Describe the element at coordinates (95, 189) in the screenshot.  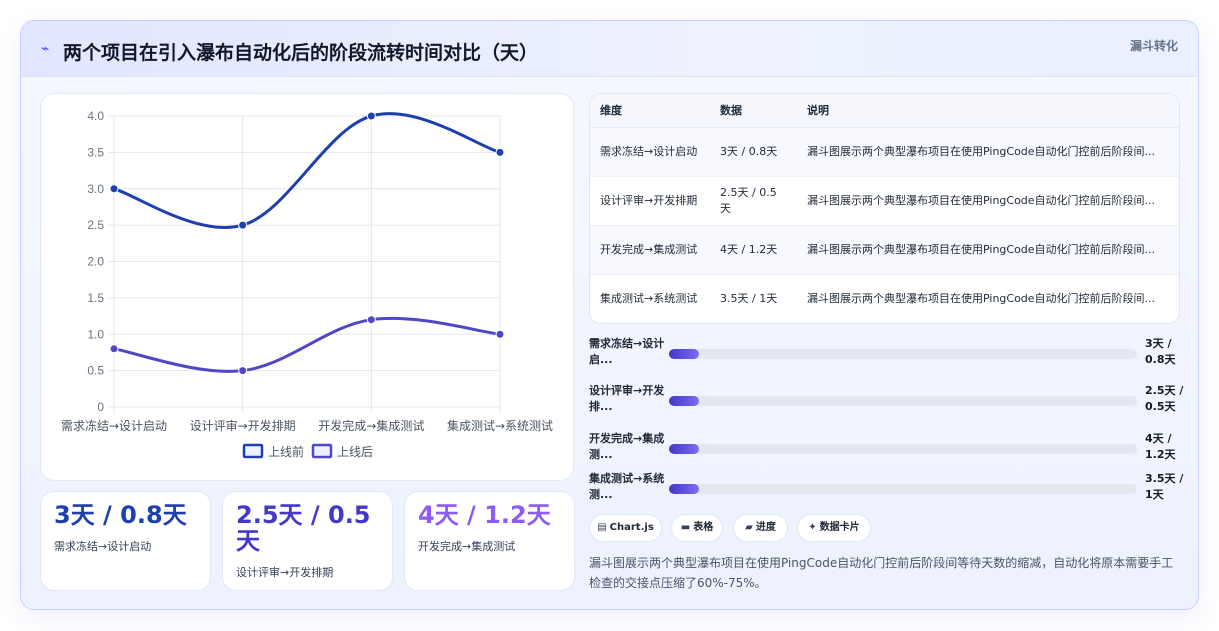
I see `y-tick-label: 3.0` at that location.